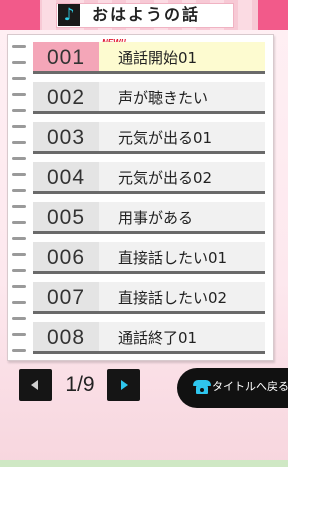 The image size is (320, 512). What do you see at coordinates (66, 298) in the screenshot?
I see `item-number: 007` at bounding box center [66, 298].